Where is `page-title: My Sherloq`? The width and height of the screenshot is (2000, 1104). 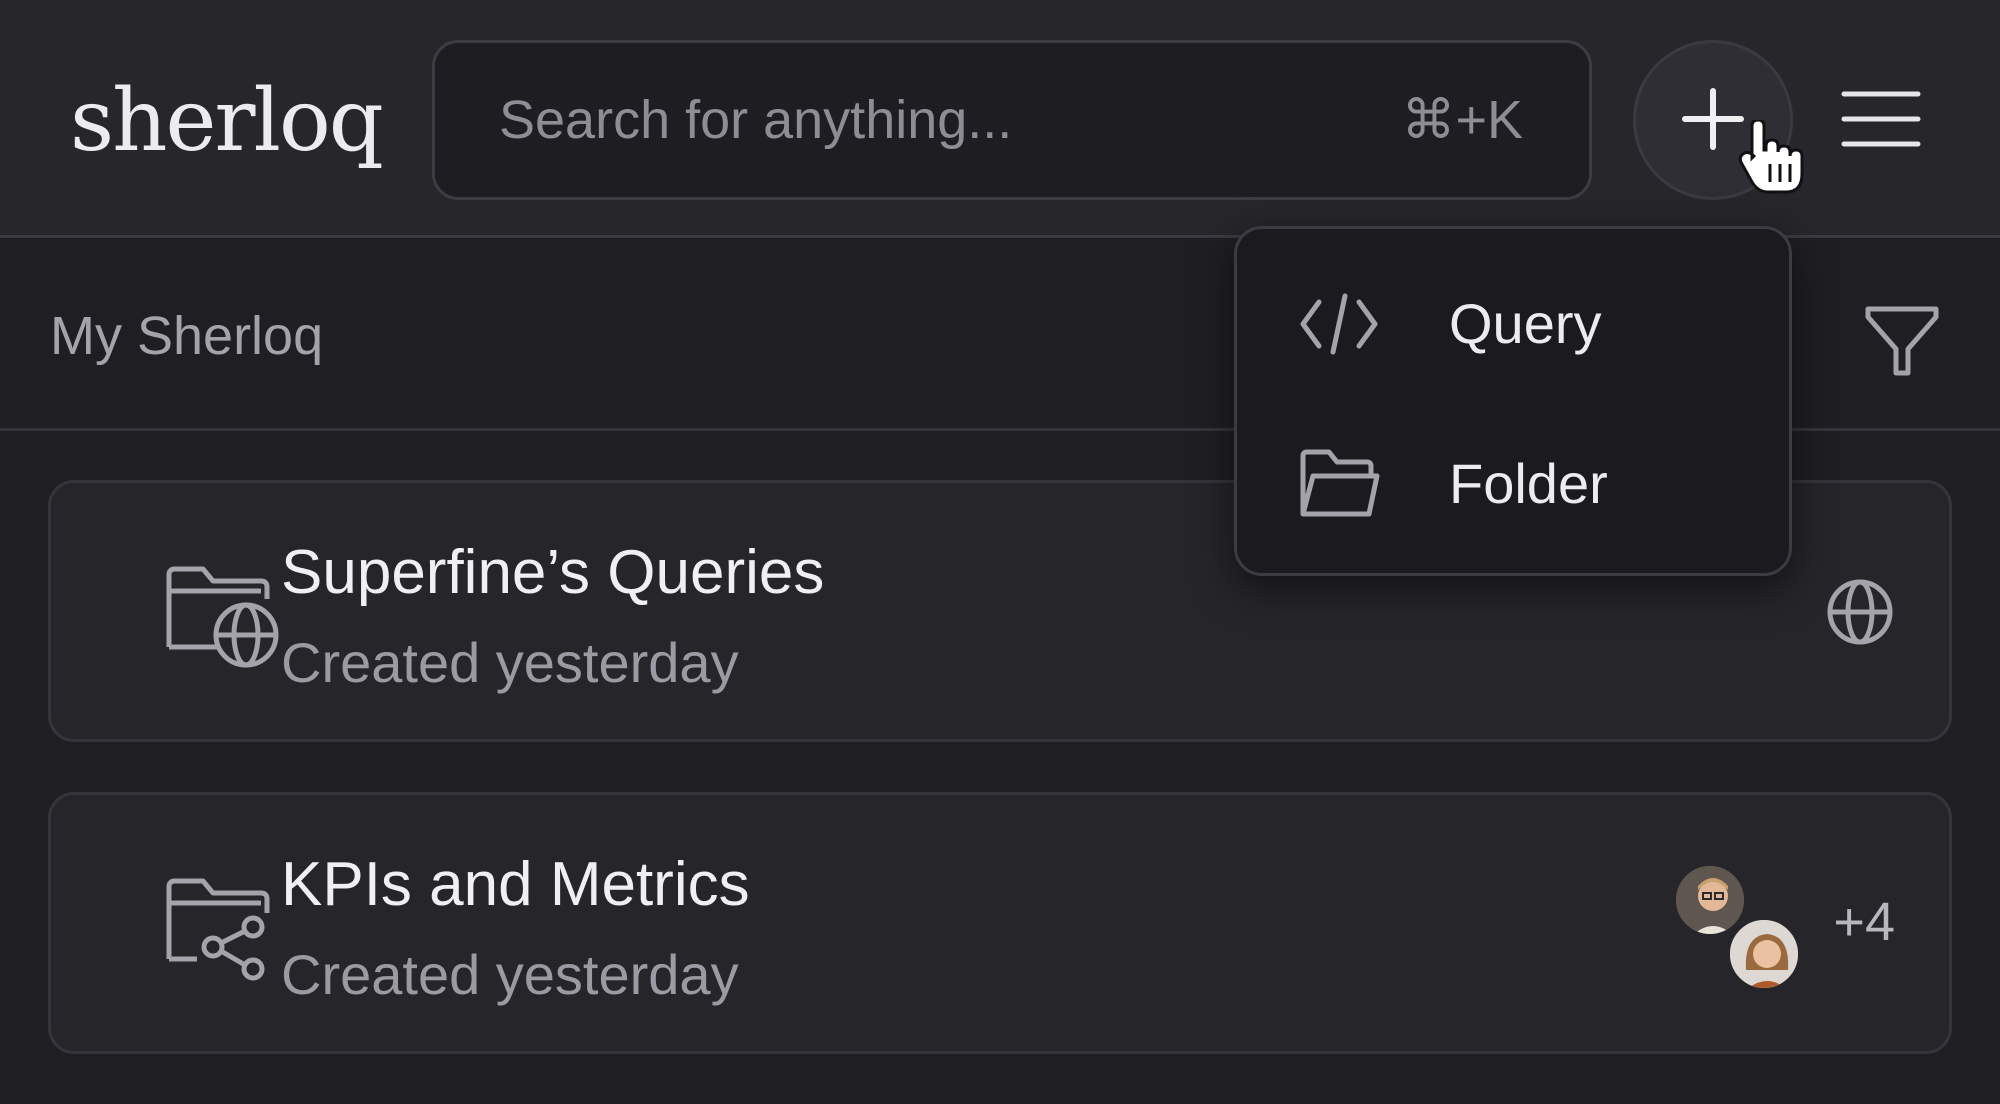
page-title: My Sherloq is located at coordinates (187, 336).